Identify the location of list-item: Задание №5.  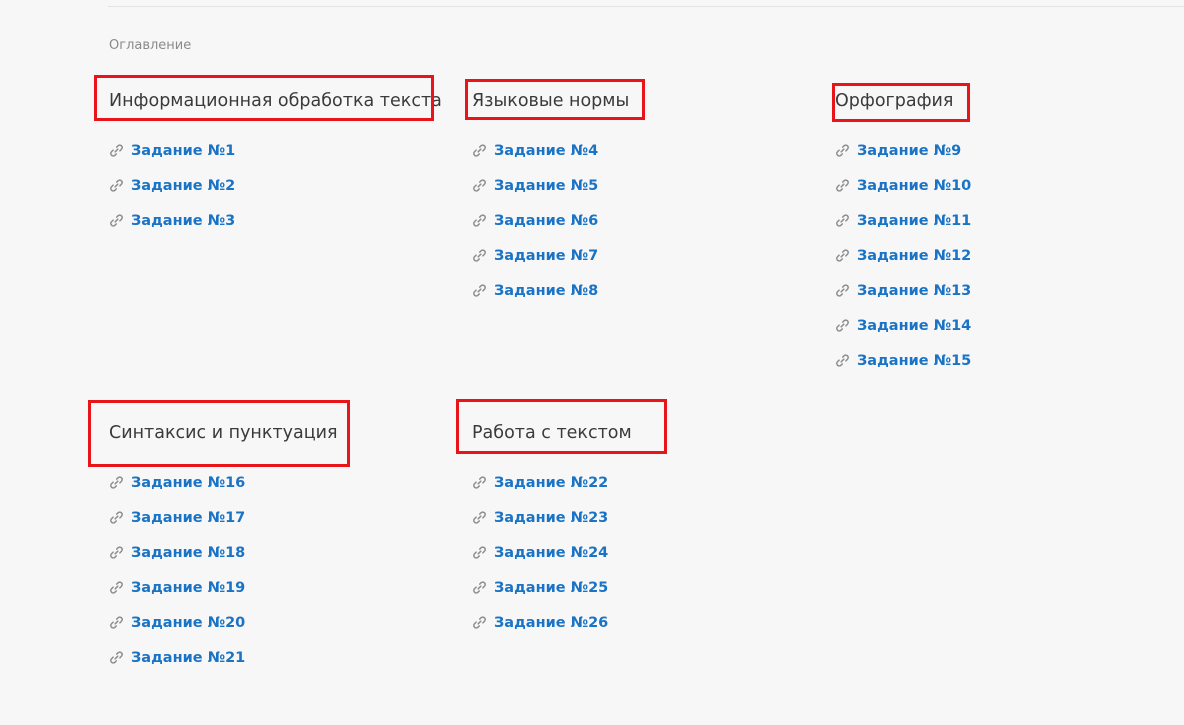
(550, 185).